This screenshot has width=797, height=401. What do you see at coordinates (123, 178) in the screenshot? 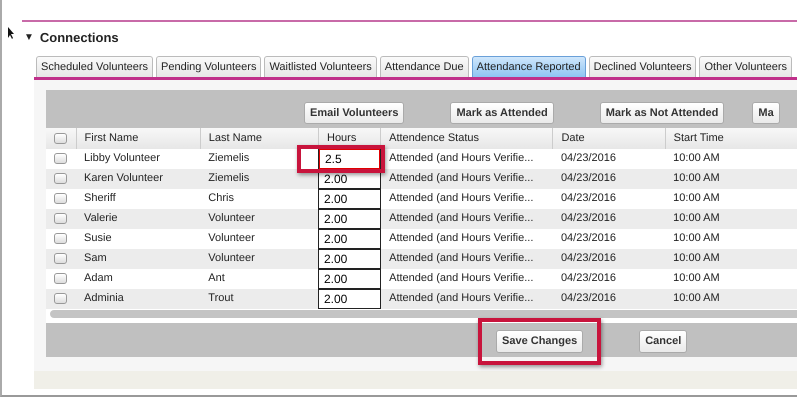
I see `table-cell: Karen Volunteer` at bounding box center [123, 178].